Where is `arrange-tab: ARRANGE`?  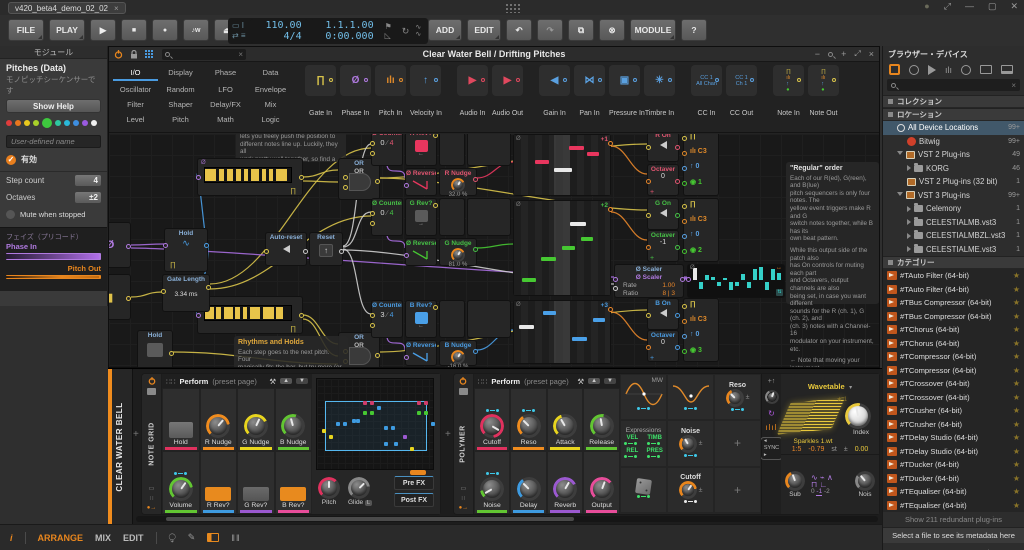
arrange-tab: ARRANGE is located at coordinates (61, 538).